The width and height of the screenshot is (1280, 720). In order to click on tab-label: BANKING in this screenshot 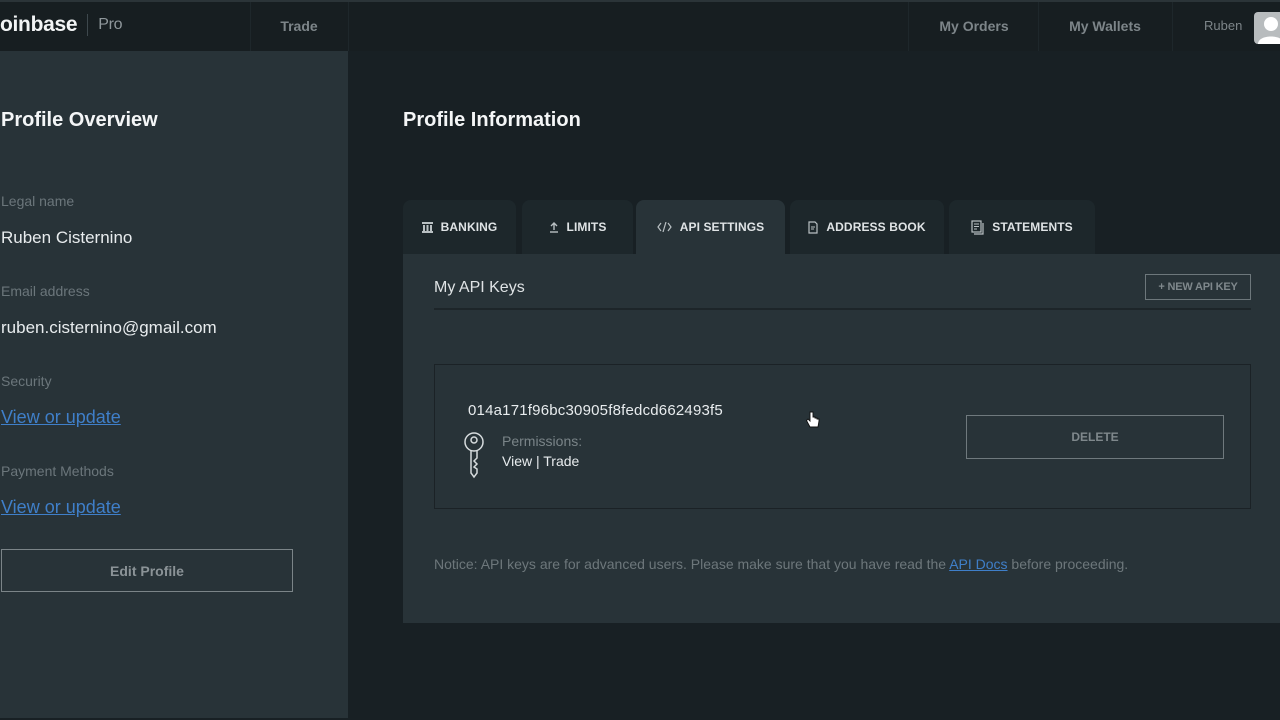, I will do `click(469, 227)`.